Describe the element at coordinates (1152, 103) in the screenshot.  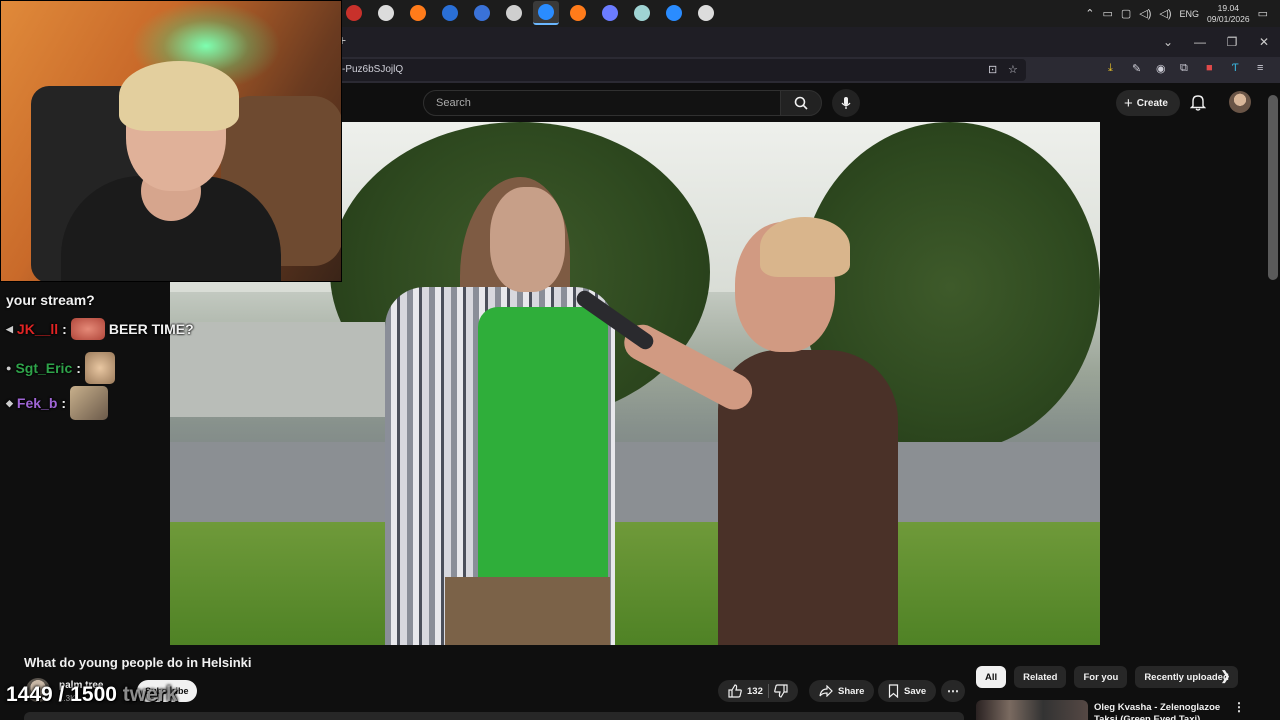
I see `create-label: Create` at that location.